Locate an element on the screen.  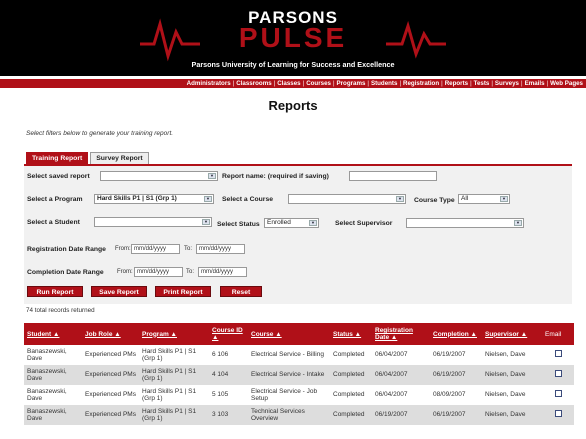
nav-item-web-pages: Web Pages is located at coordinates (566, 83).